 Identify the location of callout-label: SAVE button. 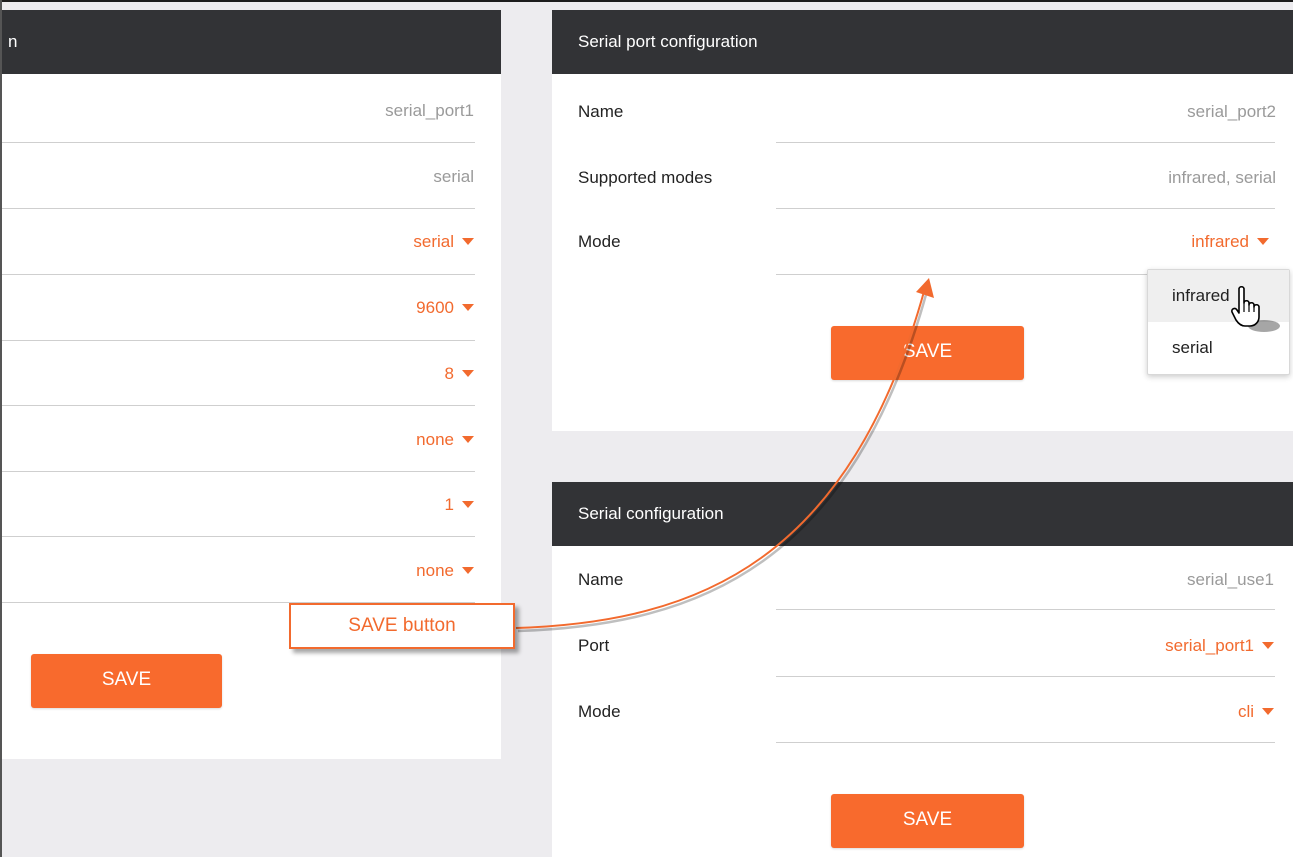
(402, 625).